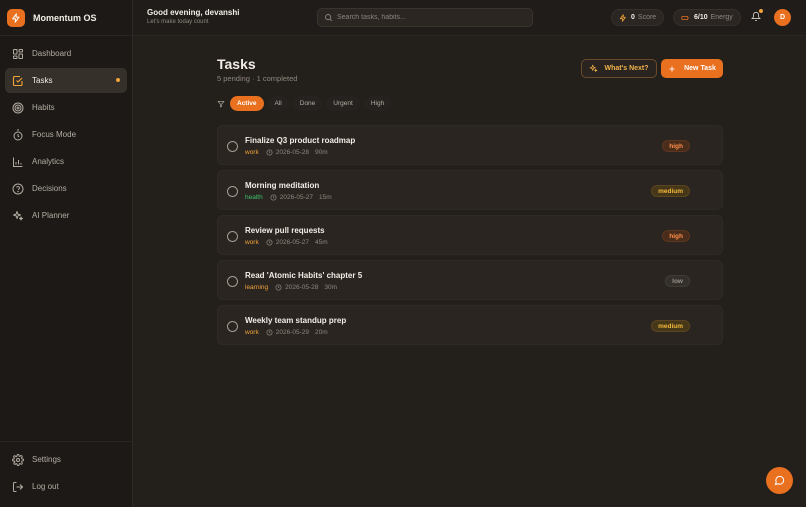  Describe the element at coordinates (782, 17) in the screenshot. I see `avatar: D` at that location.